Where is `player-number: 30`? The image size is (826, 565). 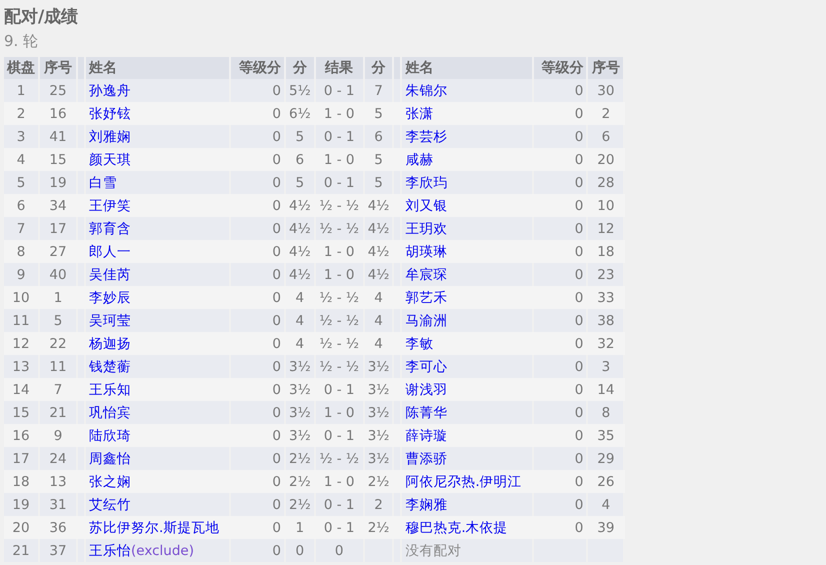 player-number: 30 is located at coordinates (607, 90).